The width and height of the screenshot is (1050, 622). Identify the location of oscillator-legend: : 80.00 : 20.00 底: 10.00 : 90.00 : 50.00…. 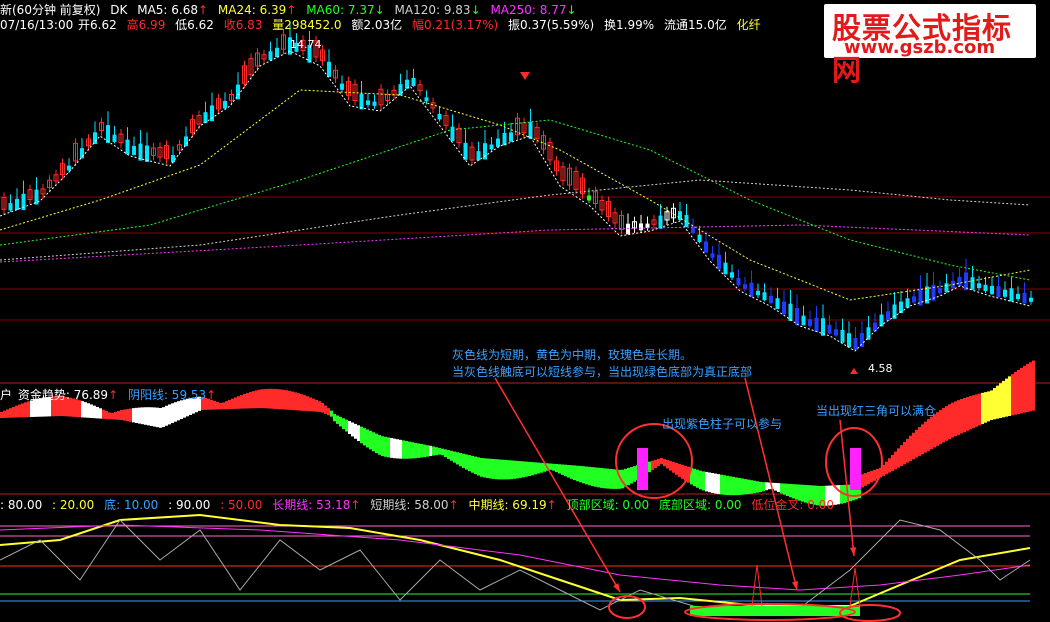
(417, 505).